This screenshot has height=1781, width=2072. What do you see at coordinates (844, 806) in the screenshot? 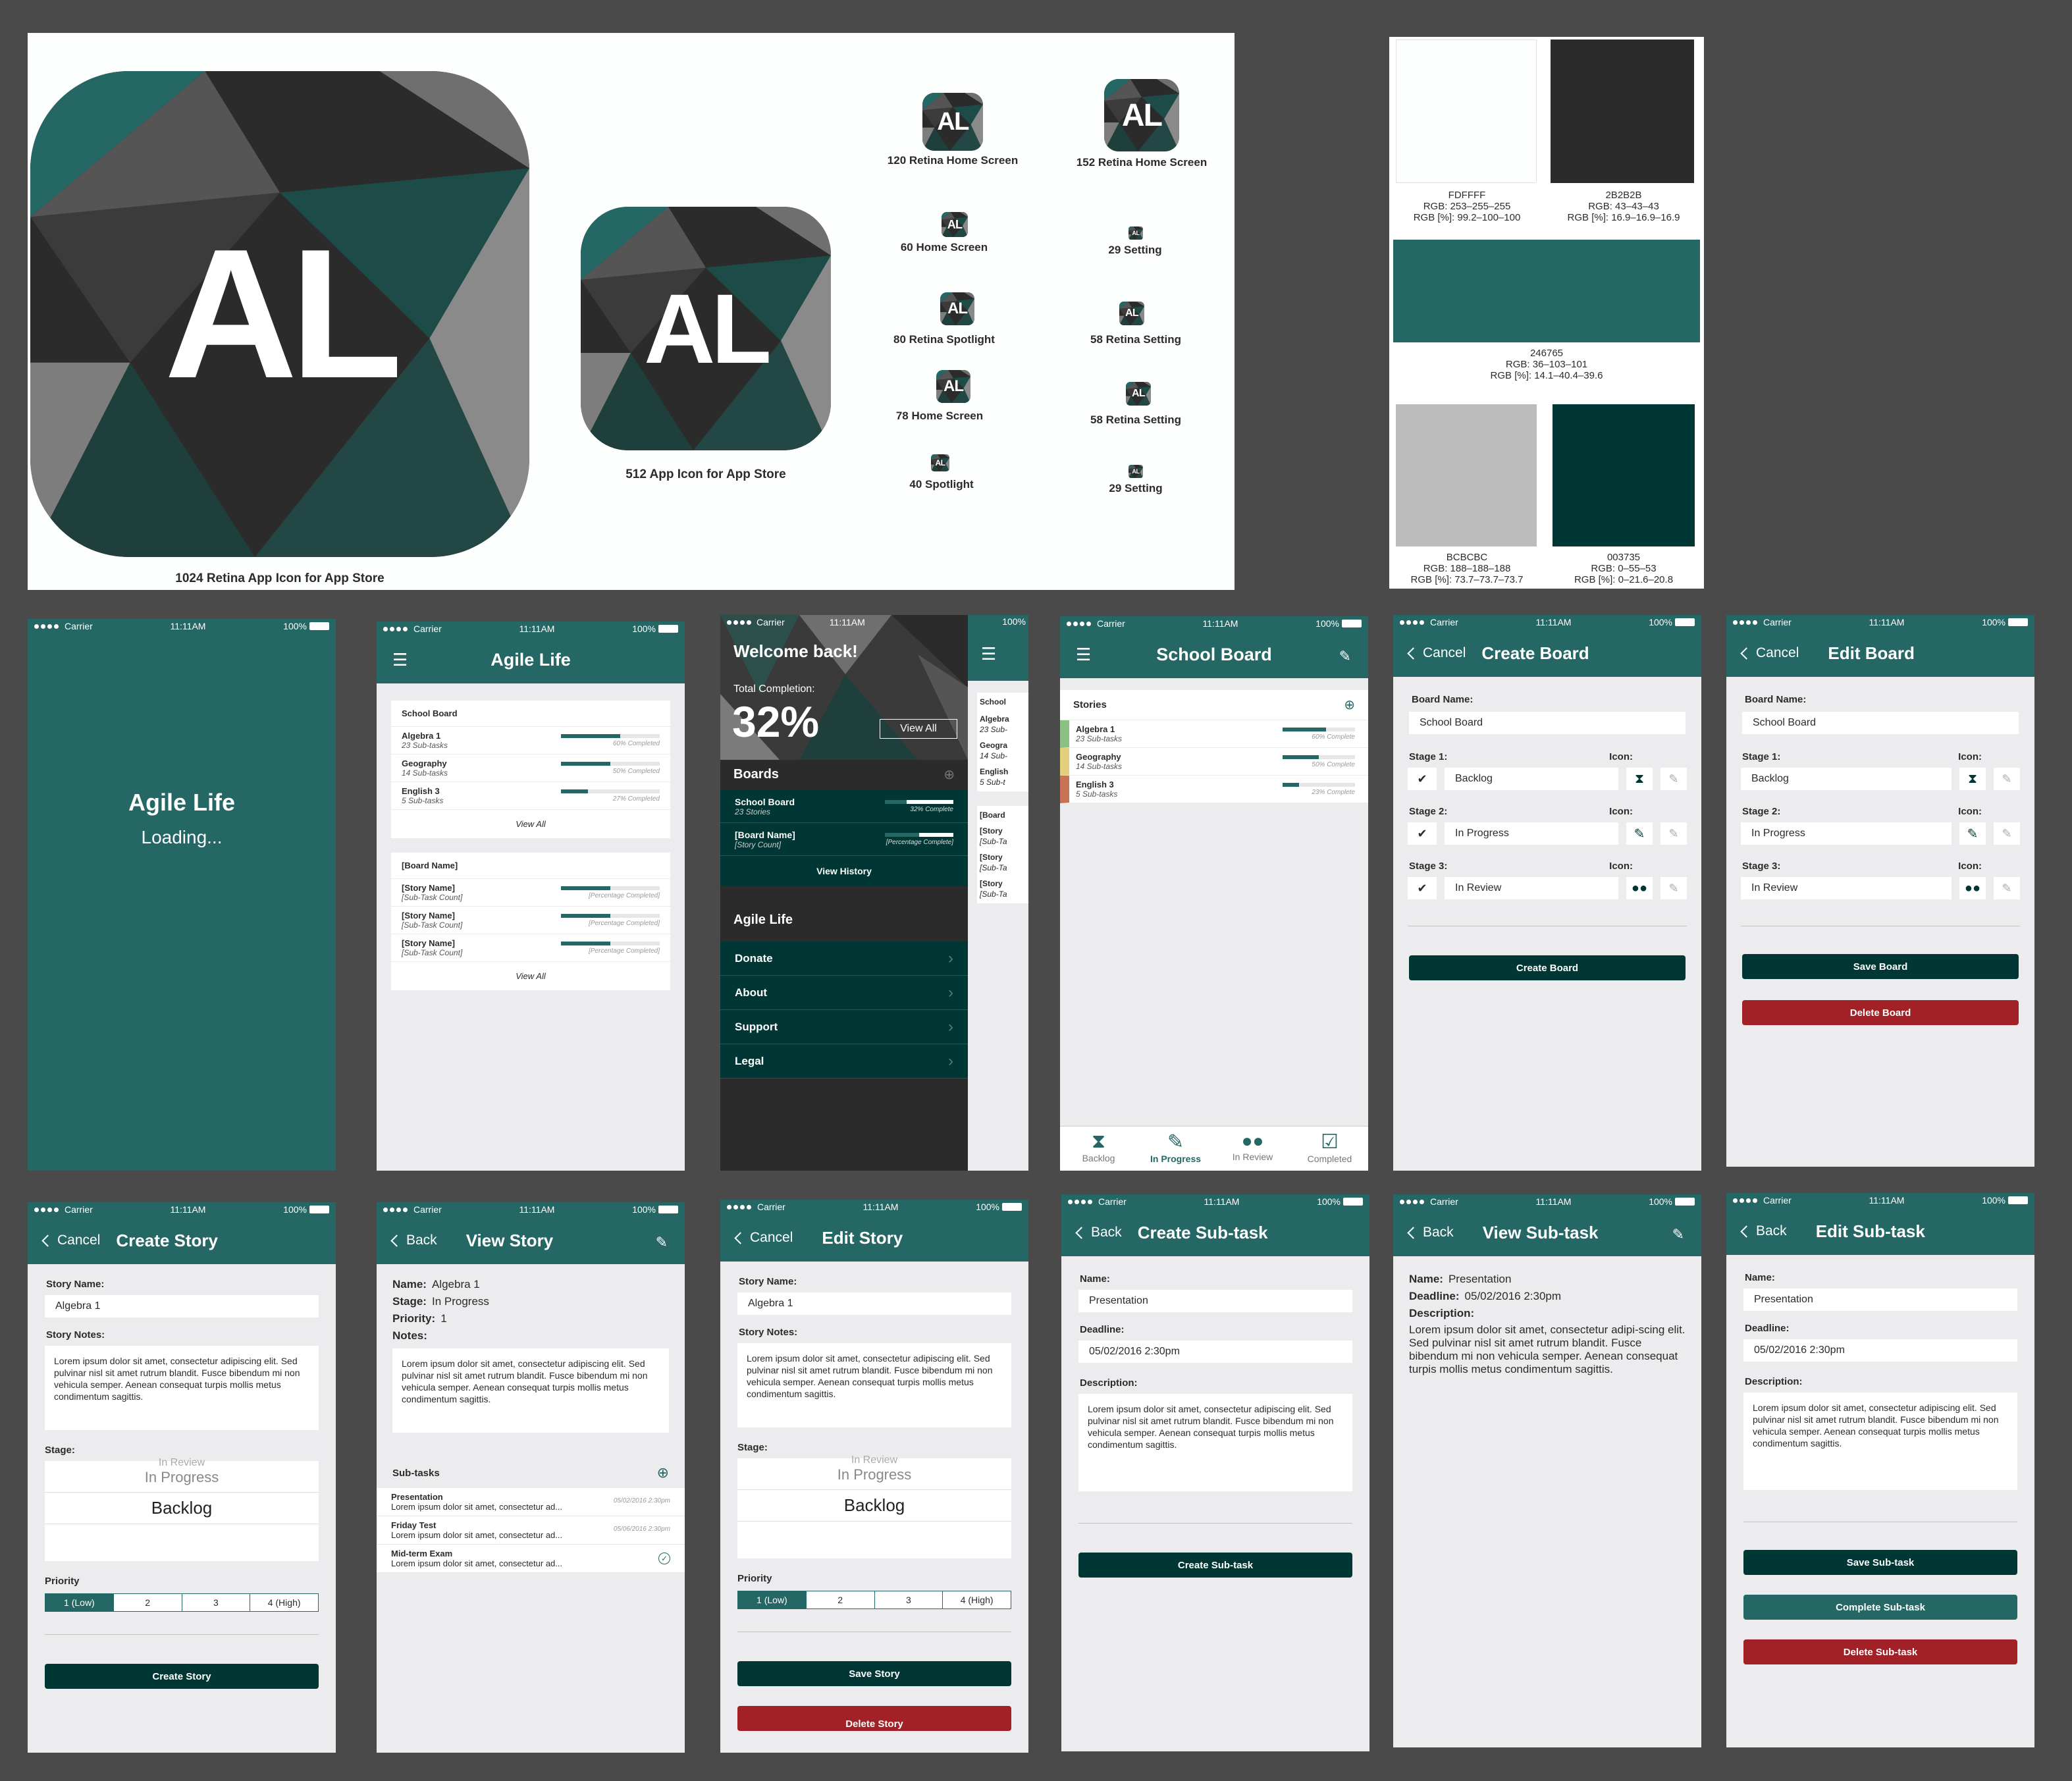
I see `menu-board-row: School Board 23 Stories 32% Complete` at bounding box center [844, 806].